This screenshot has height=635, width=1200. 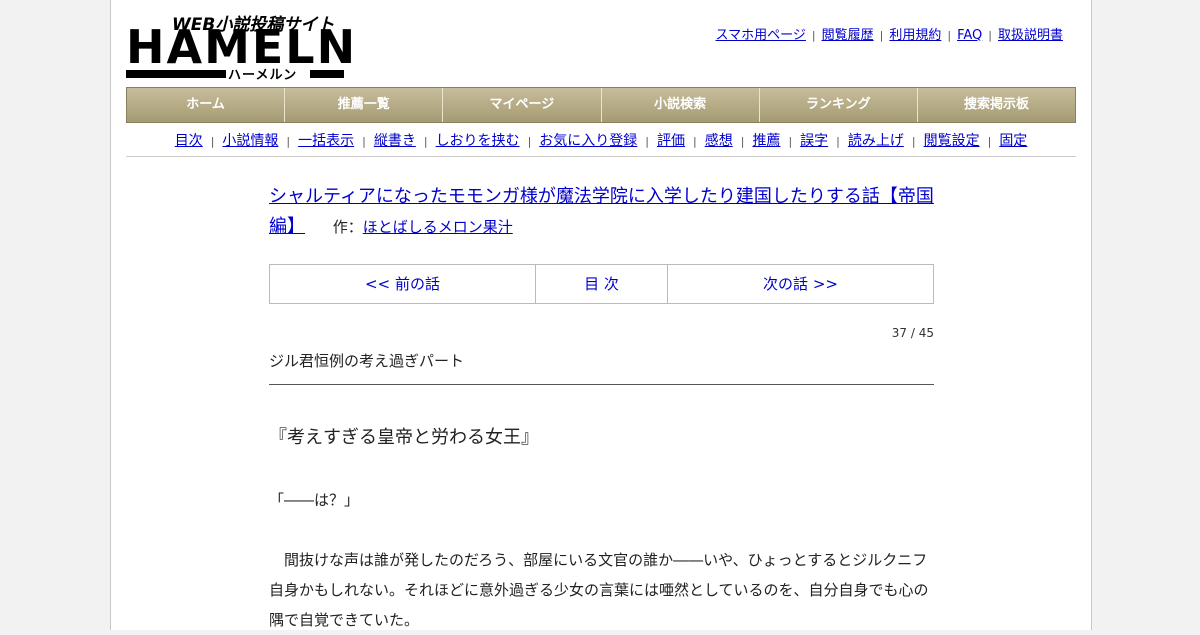 I want to click on subnav-recommend: 推薦, so click(x=766, y=141).